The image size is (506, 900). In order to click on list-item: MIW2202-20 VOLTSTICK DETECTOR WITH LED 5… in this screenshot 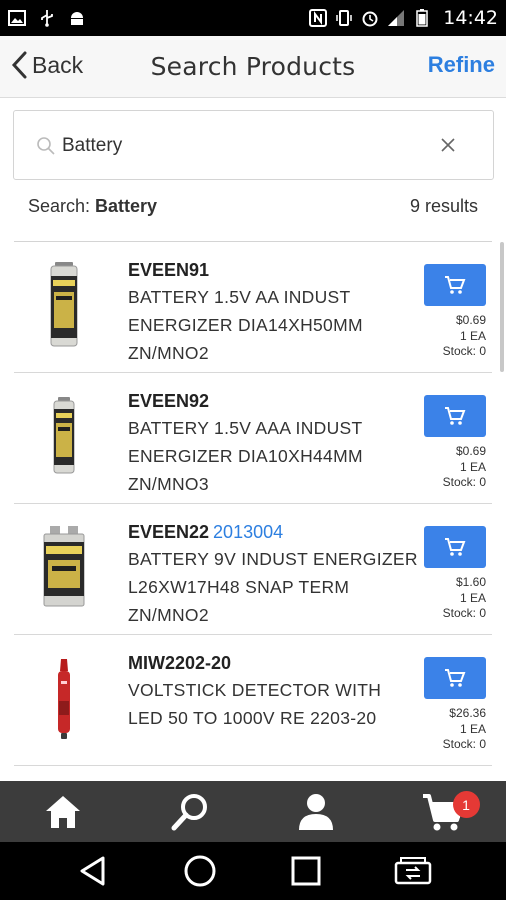, I will do `click(253, 700)`.